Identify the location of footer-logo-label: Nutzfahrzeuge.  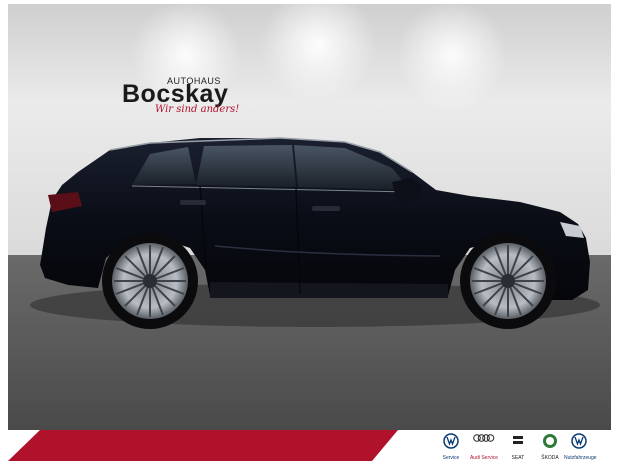
(580, 458).